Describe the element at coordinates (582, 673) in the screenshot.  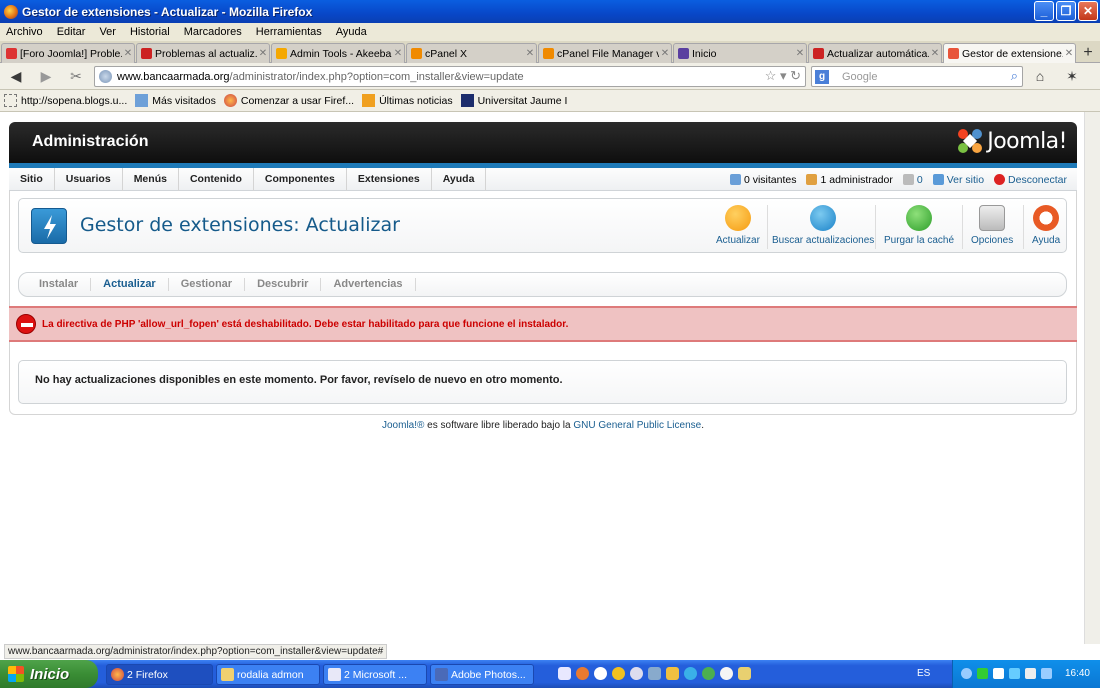
I see `firefox-quicklaunch-icon` at that location.